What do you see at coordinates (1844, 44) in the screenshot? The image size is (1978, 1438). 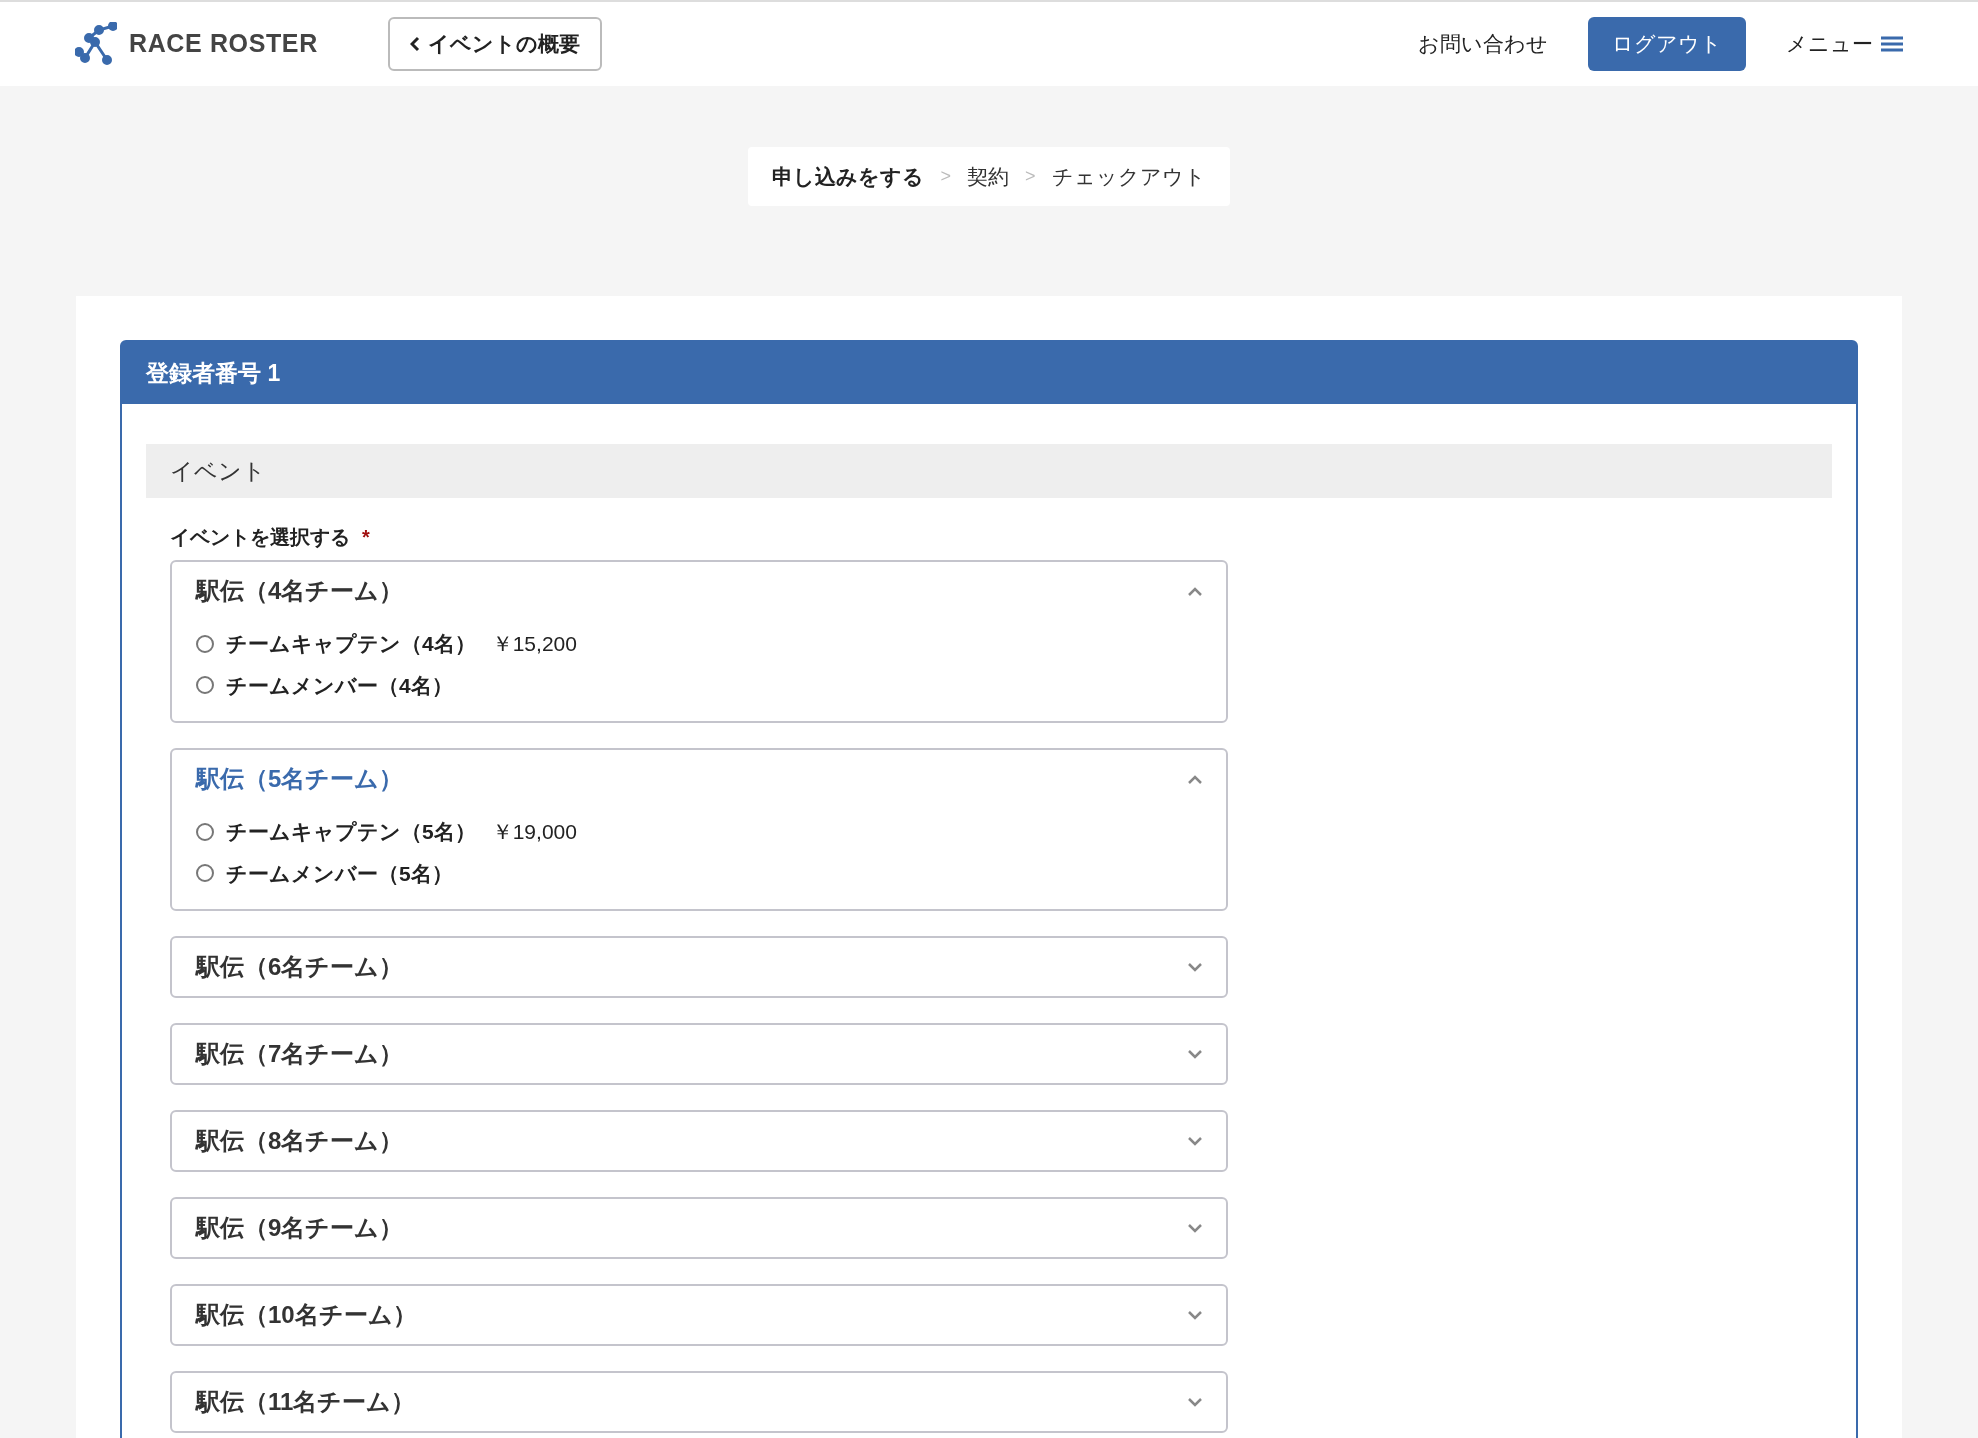 I see `menu-button: メニュー` at bounding box center [1844, 44].